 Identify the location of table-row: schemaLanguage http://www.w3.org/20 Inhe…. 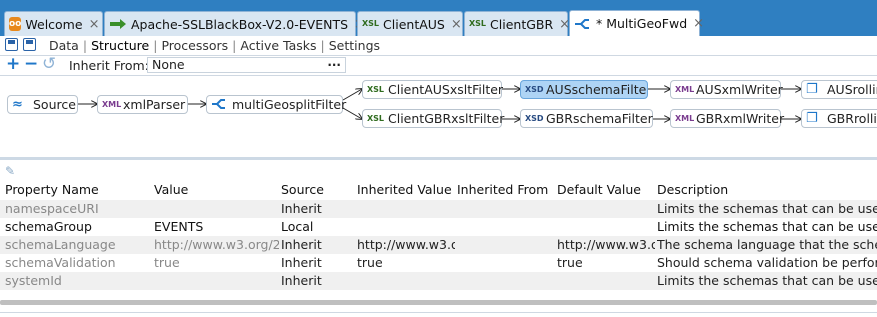
(438, 245).